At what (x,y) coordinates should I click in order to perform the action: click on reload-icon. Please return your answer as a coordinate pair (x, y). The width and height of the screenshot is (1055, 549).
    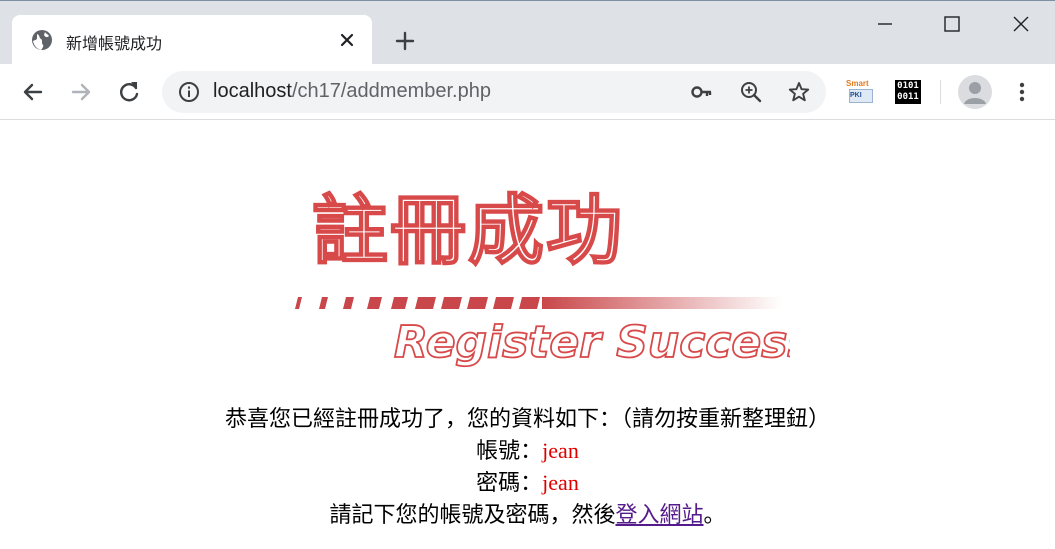
    Looking at the image, I should click on (129, 92).